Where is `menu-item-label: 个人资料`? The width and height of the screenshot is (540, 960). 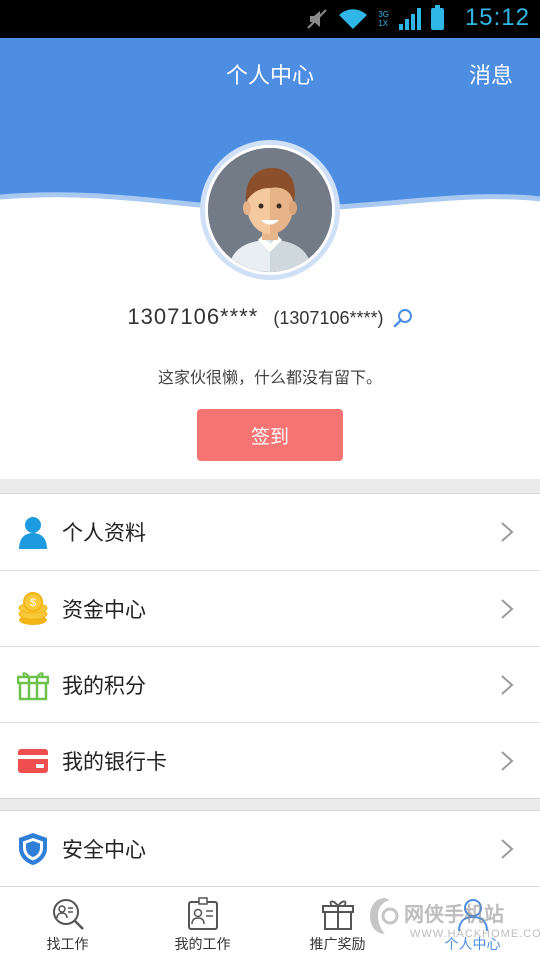
menu-item-label: 个人资料 is located at coordinates (104, 533).